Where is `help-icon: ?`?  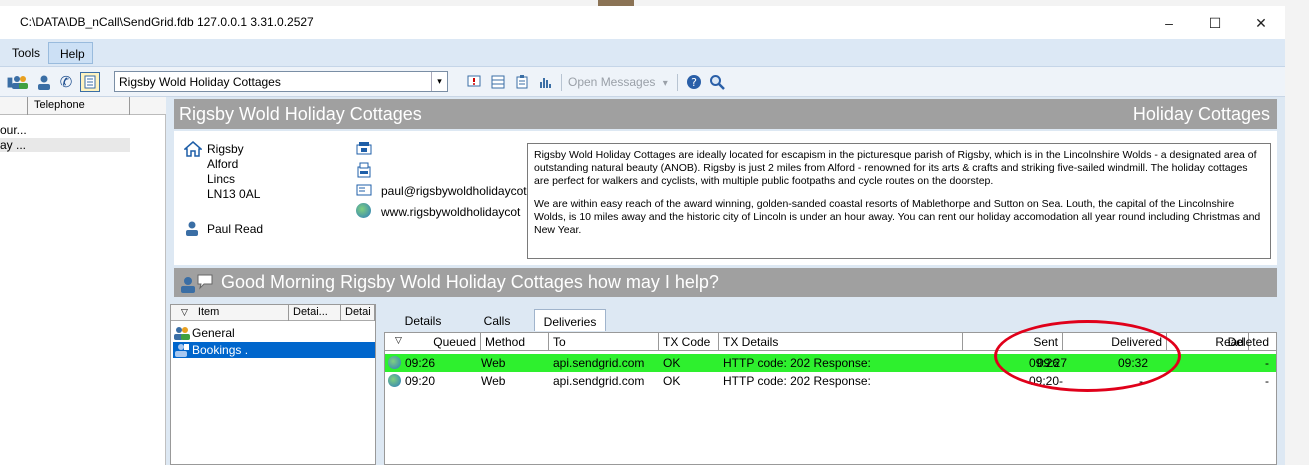 help-icon: ? is located at coordinates (694, 82).